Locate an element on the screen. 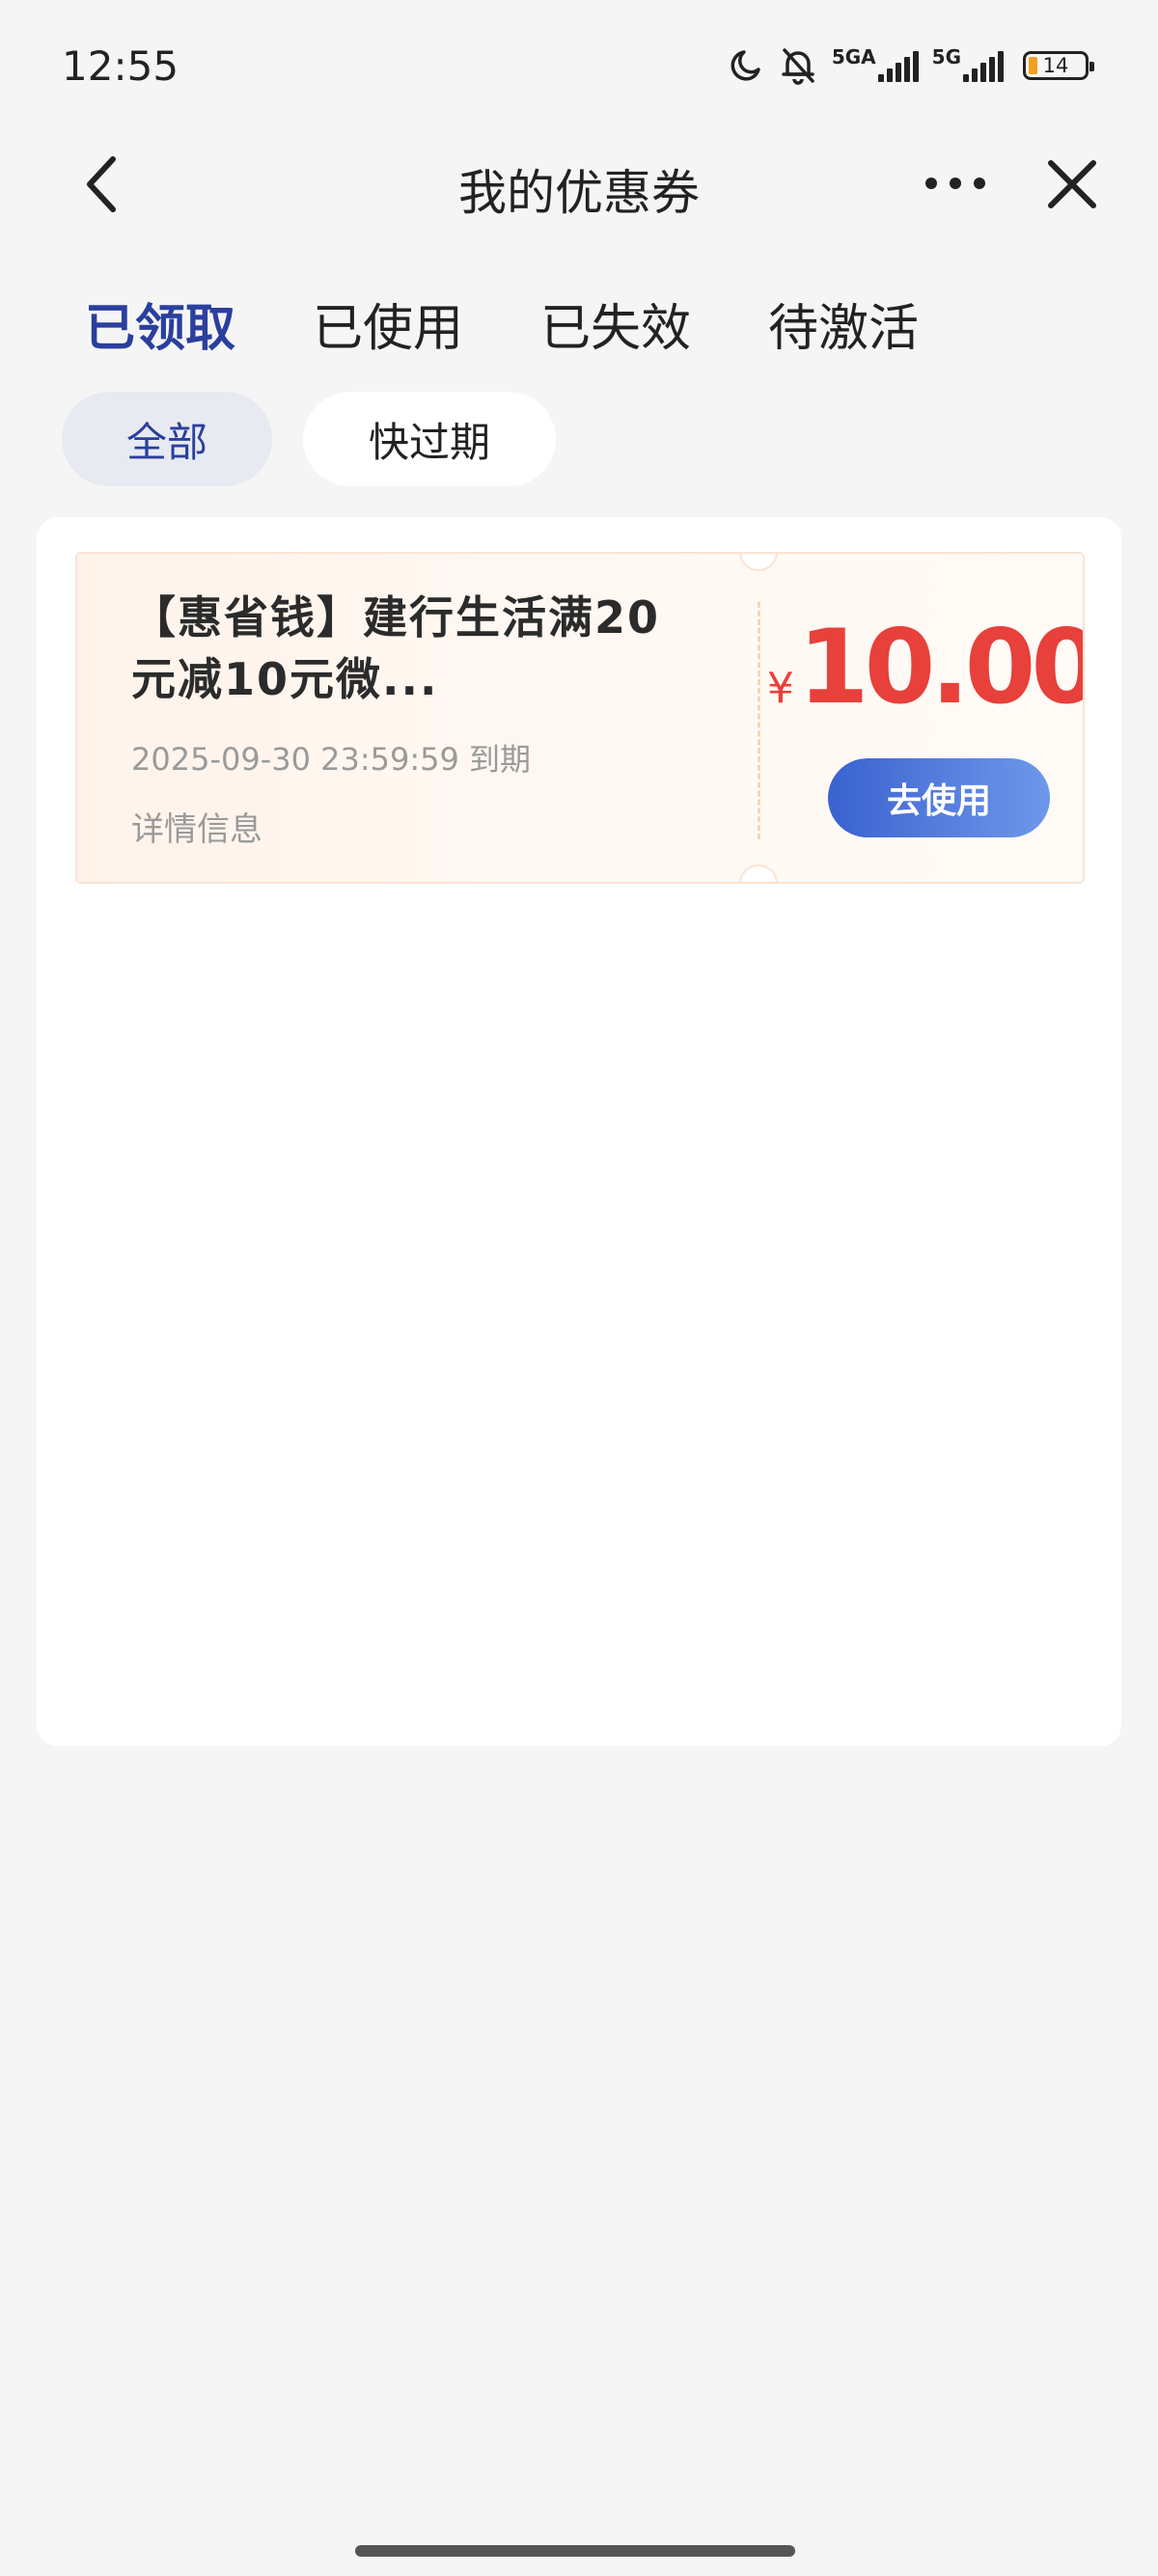 The image size is (1158, 2576). tab-received: 已领取 is located at coordinates (160, 324).